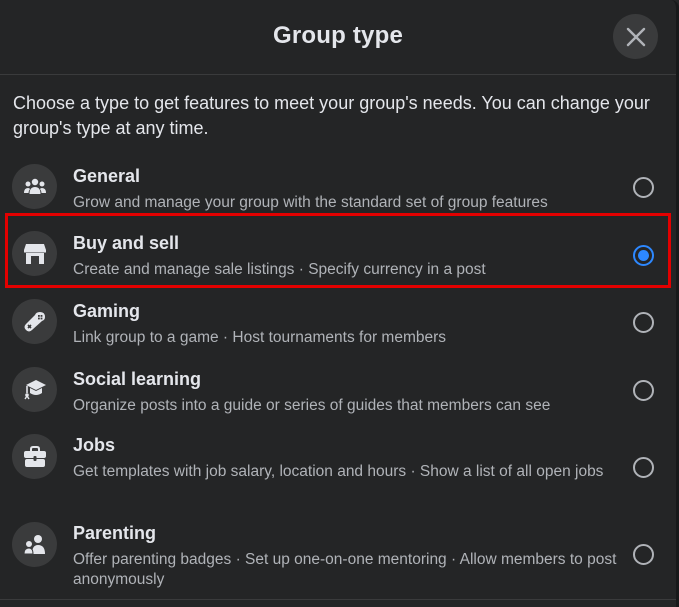 The height and width of the screenshot is (607, 679). Describe the element at coordinates (107, 176) in the screenshot. I see `option-label: General` at that location.